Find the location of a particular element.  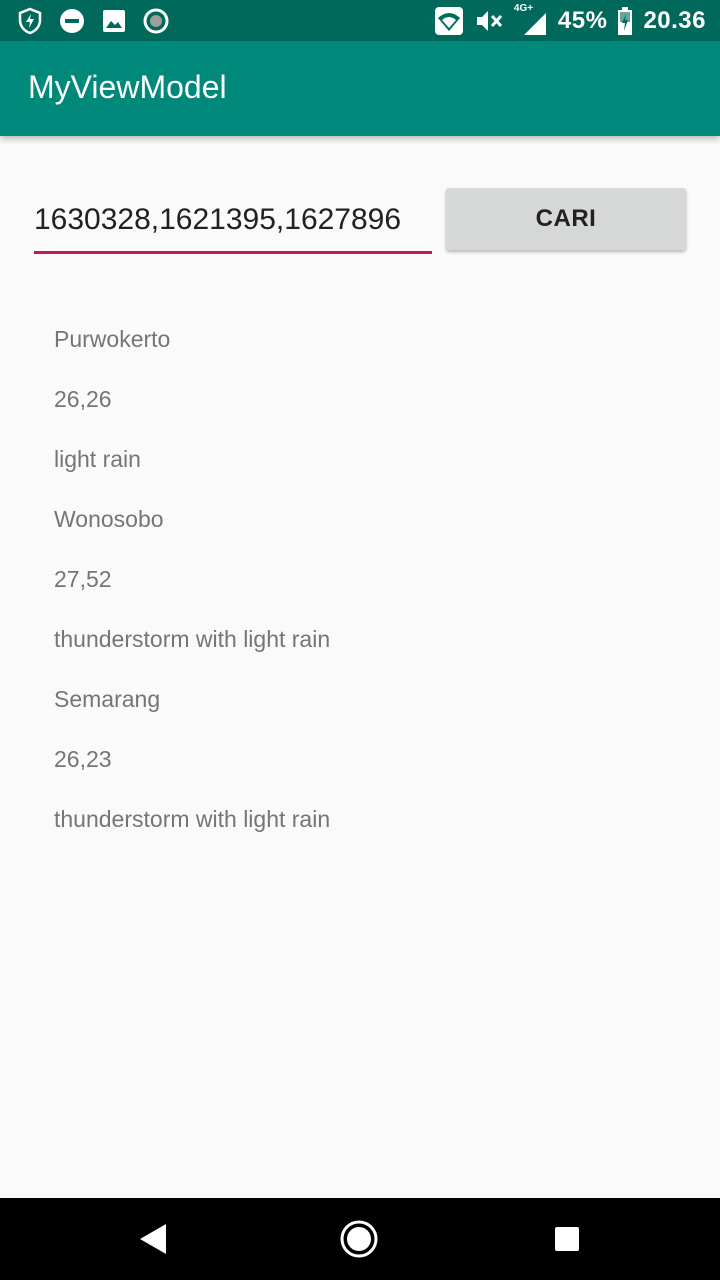

search-button: CARI is located at coordinates (566, 219).